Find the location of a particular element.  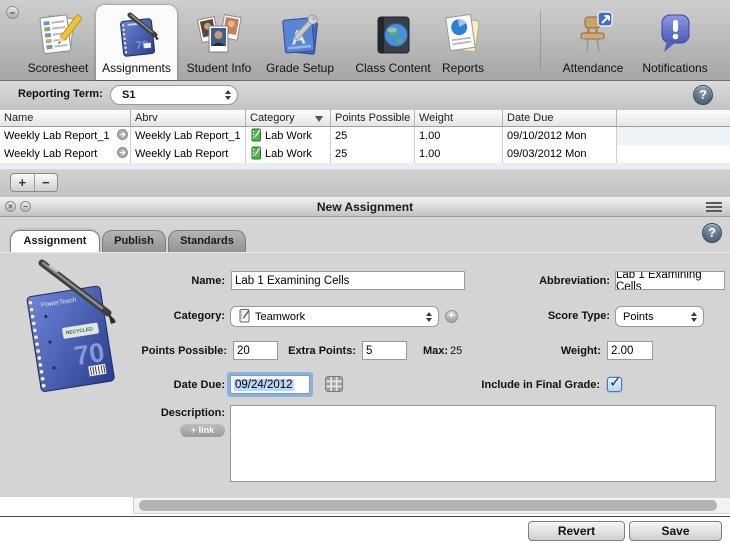

column-header-date-due: Date Due is located at coordinates (560, 118).